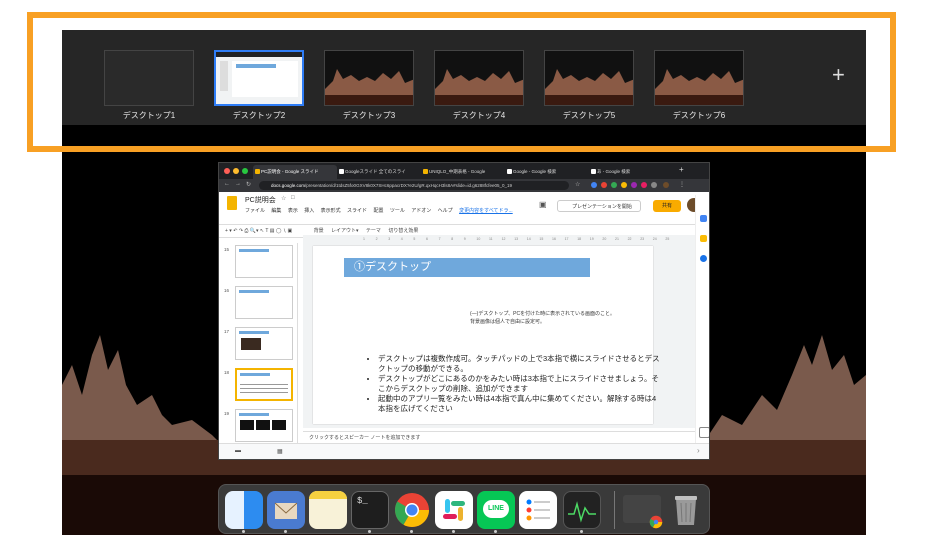 This screenshot has height=546, width=948. Describe the element at coordinates (378, 211) in the screenshot. I see `menu-arrange: 配置` at that location.